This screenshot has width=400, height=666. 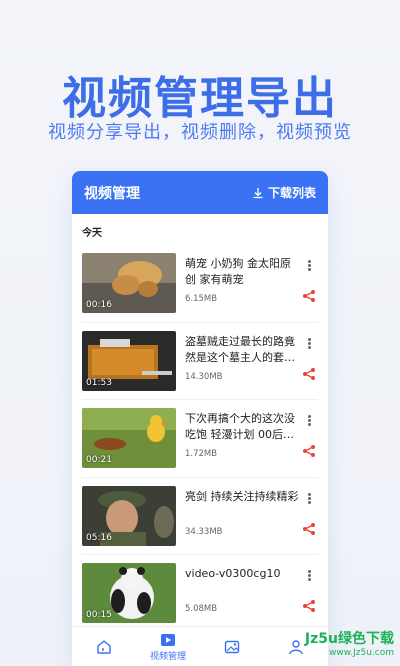 I want to click on app-title: 视频管理, so click(x=112, y=193).